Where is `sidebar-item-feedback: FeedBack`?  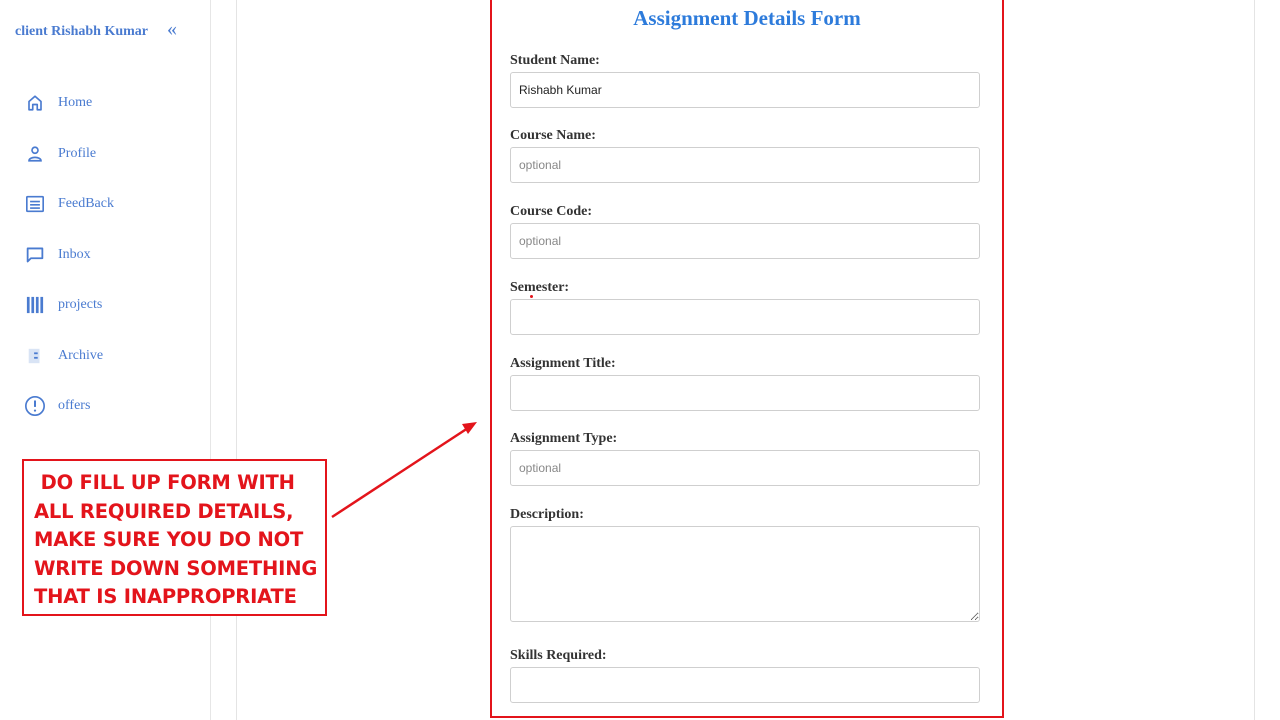 sidebar-item-feedback: FeedBack is located at coordinates (105, 204).